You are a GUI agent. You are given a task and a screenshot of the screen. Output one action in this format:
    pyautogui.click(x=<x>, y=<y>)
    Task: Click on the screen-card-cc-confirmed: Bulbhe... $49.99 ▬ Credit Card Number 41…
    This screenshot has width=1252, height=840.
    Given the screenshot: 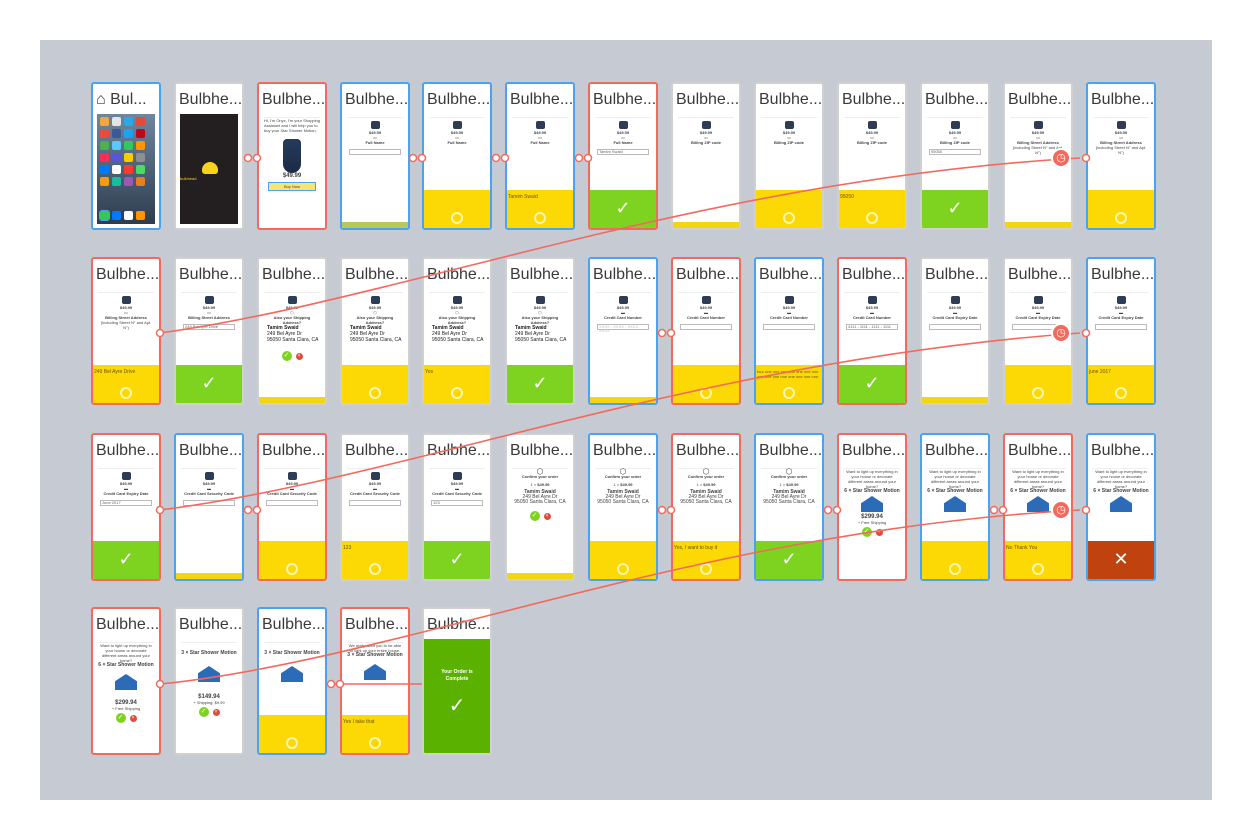 What is the action you would take?
    pyautogui.click(x=872, y=331)
    